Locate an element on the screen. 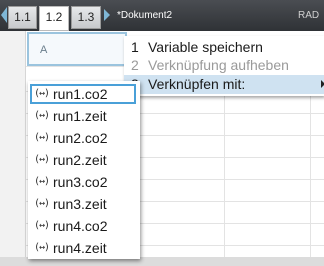 The image size is (324, 266). angle-mode-label: RAD is located at coordinates (309, 15).